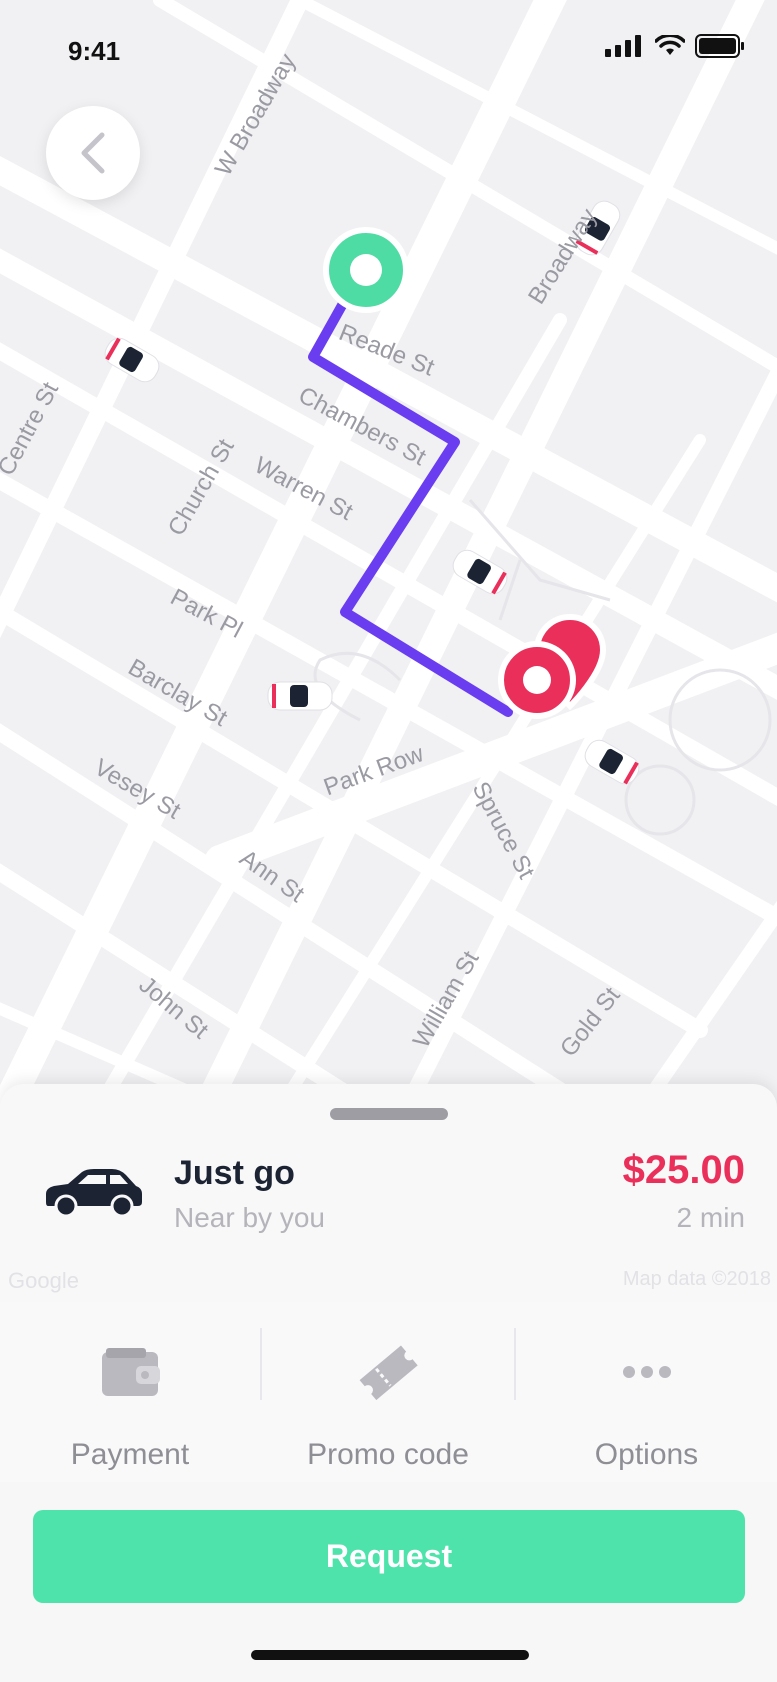  What do you see at coordinates (719, 46) in the screenshot?
I see `battery-icon` at bounding box center [719, 46].